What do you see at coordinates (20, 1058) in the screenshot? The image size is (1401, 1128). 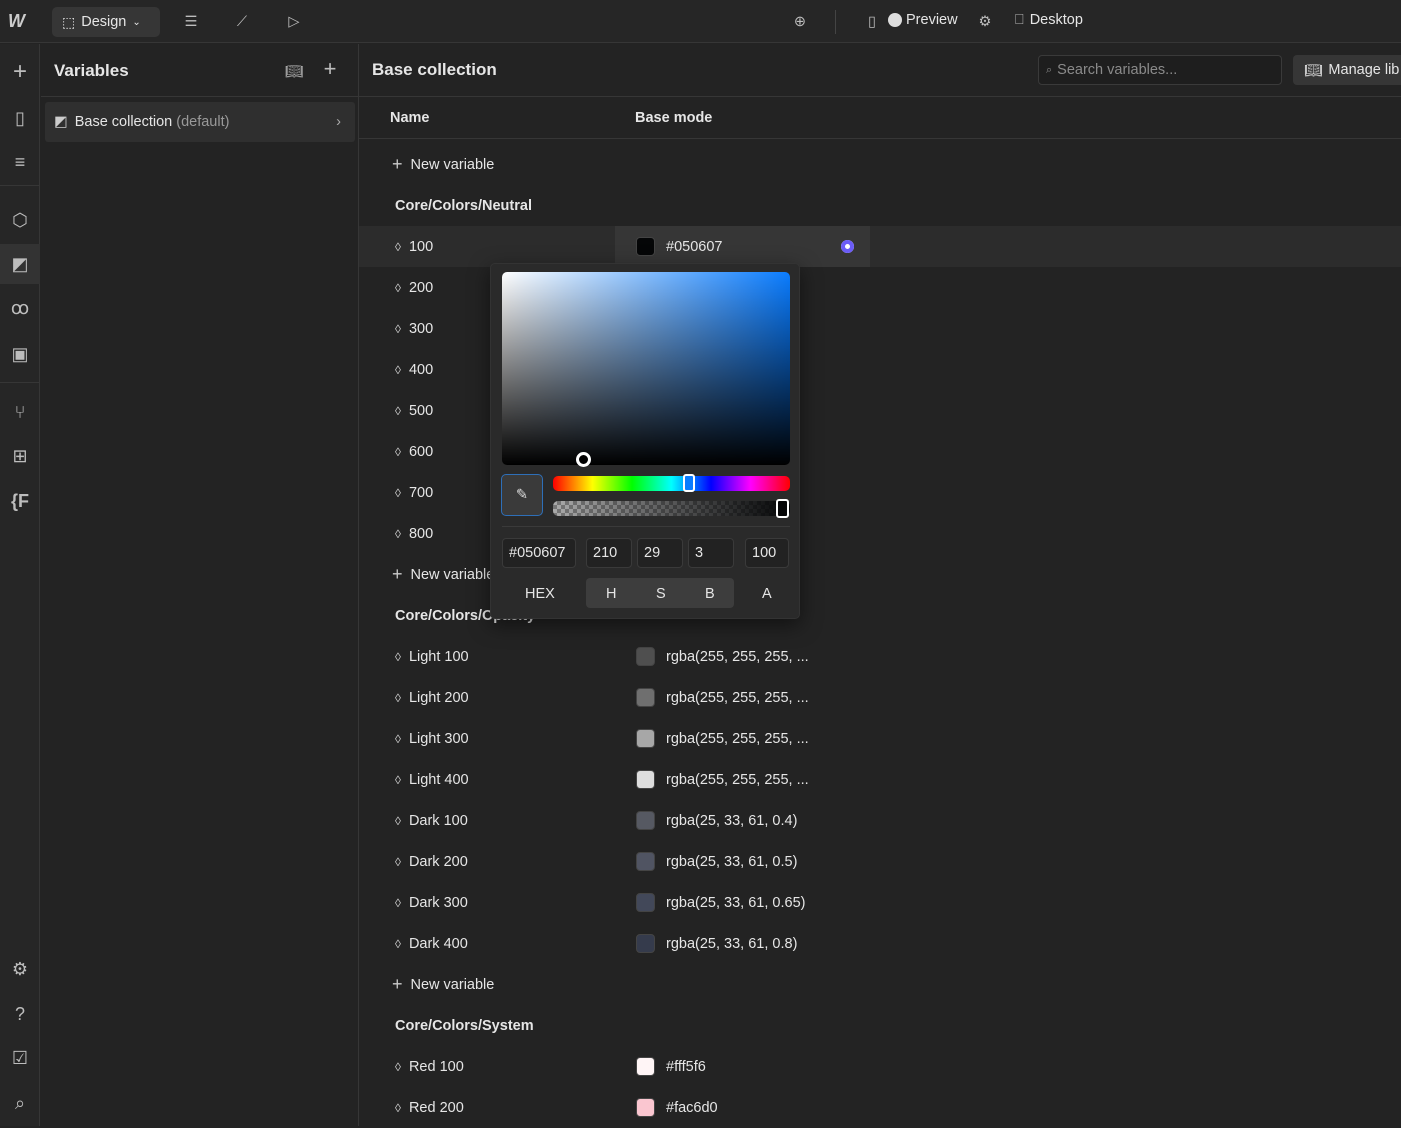 I see `audit-icon: ☑` at bounding box center [20, 1058].